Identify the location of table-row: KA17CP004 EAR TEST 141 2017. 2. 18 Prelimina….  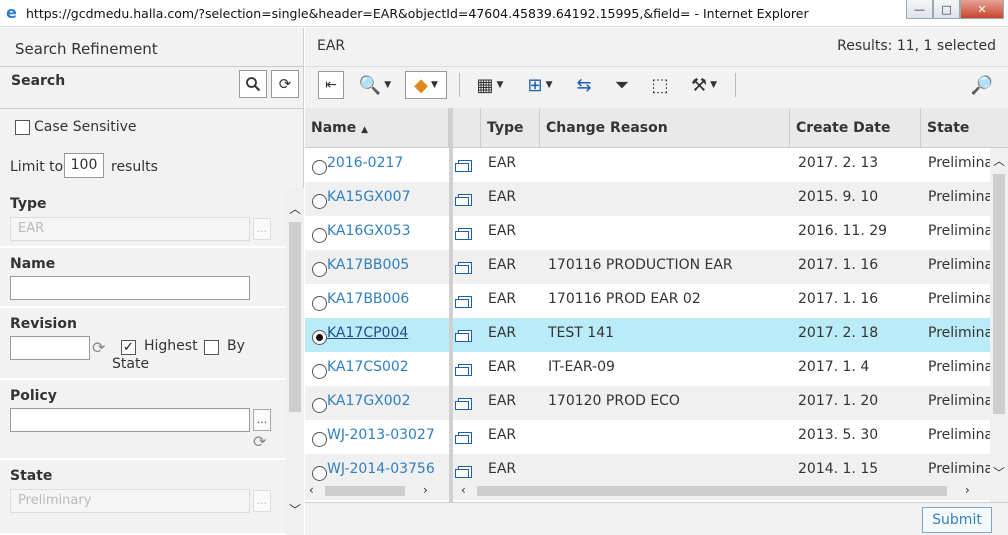
(647, 335).